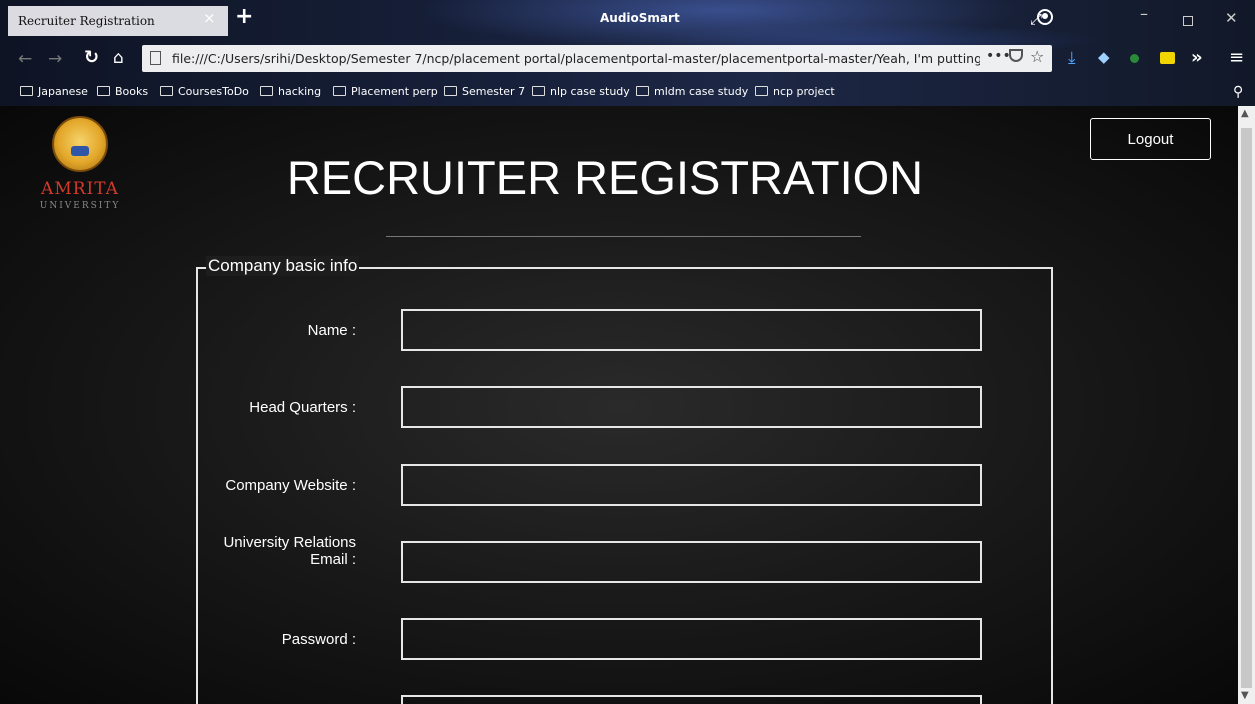  Describe the element at coordinates (289, 551) in the screenshot. I see `university-relations-email-label: University Relations Email :` at that location.